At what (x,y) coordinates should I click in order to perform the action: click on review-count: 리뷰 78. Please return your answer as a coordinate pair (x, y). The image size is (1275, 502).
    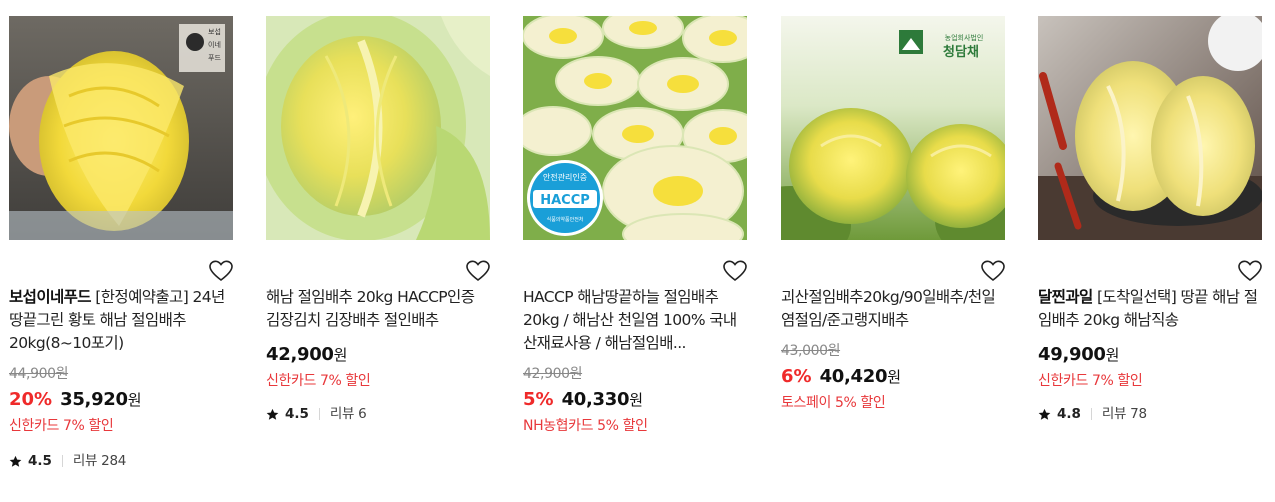
    Looking at the image, I should click on (1124, 414).